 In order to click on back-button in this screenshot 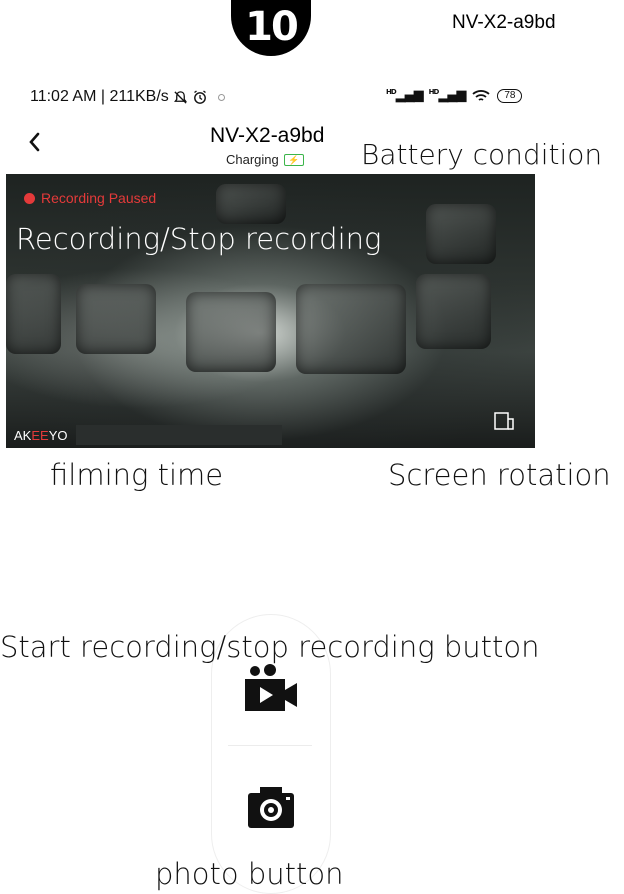, I will do `click(34, 144)`.